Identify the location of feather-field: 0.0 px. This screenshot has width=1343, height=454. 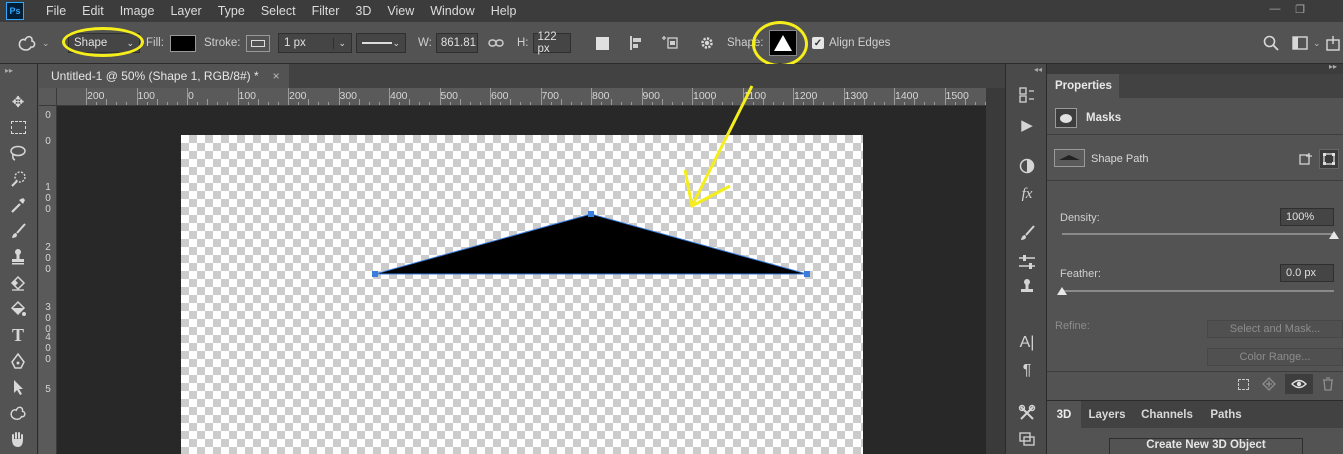
(1307, 273).